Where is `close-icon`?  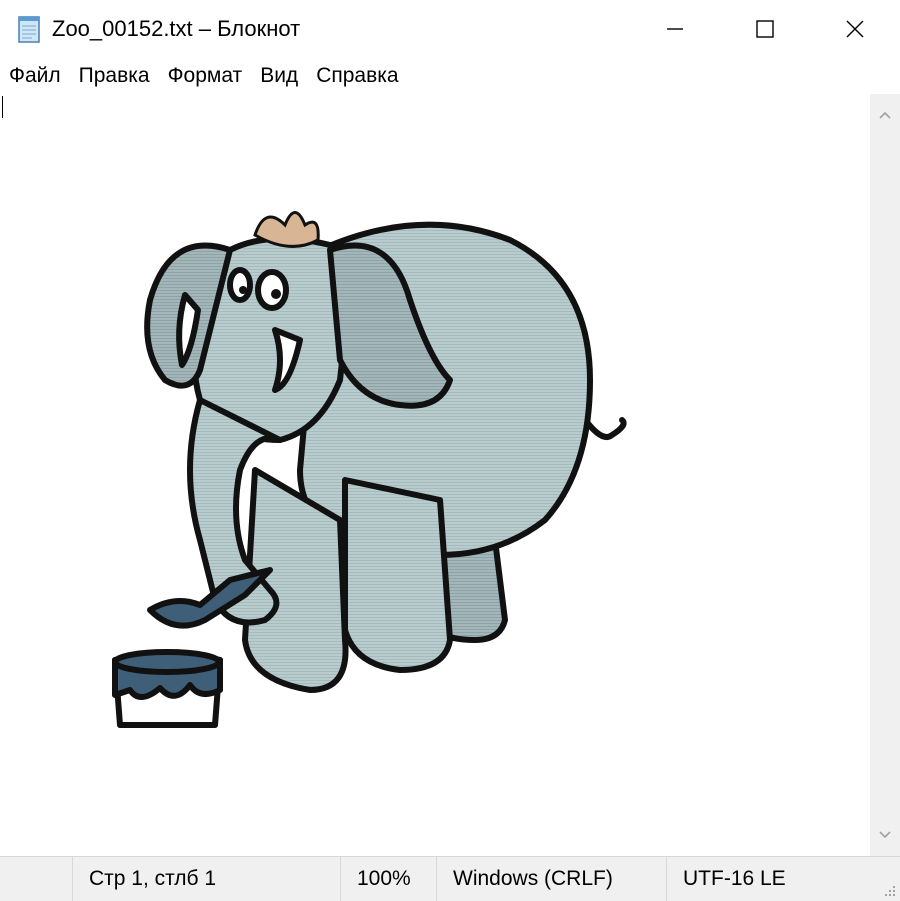 close-icon is located at coordinates (855, 29).